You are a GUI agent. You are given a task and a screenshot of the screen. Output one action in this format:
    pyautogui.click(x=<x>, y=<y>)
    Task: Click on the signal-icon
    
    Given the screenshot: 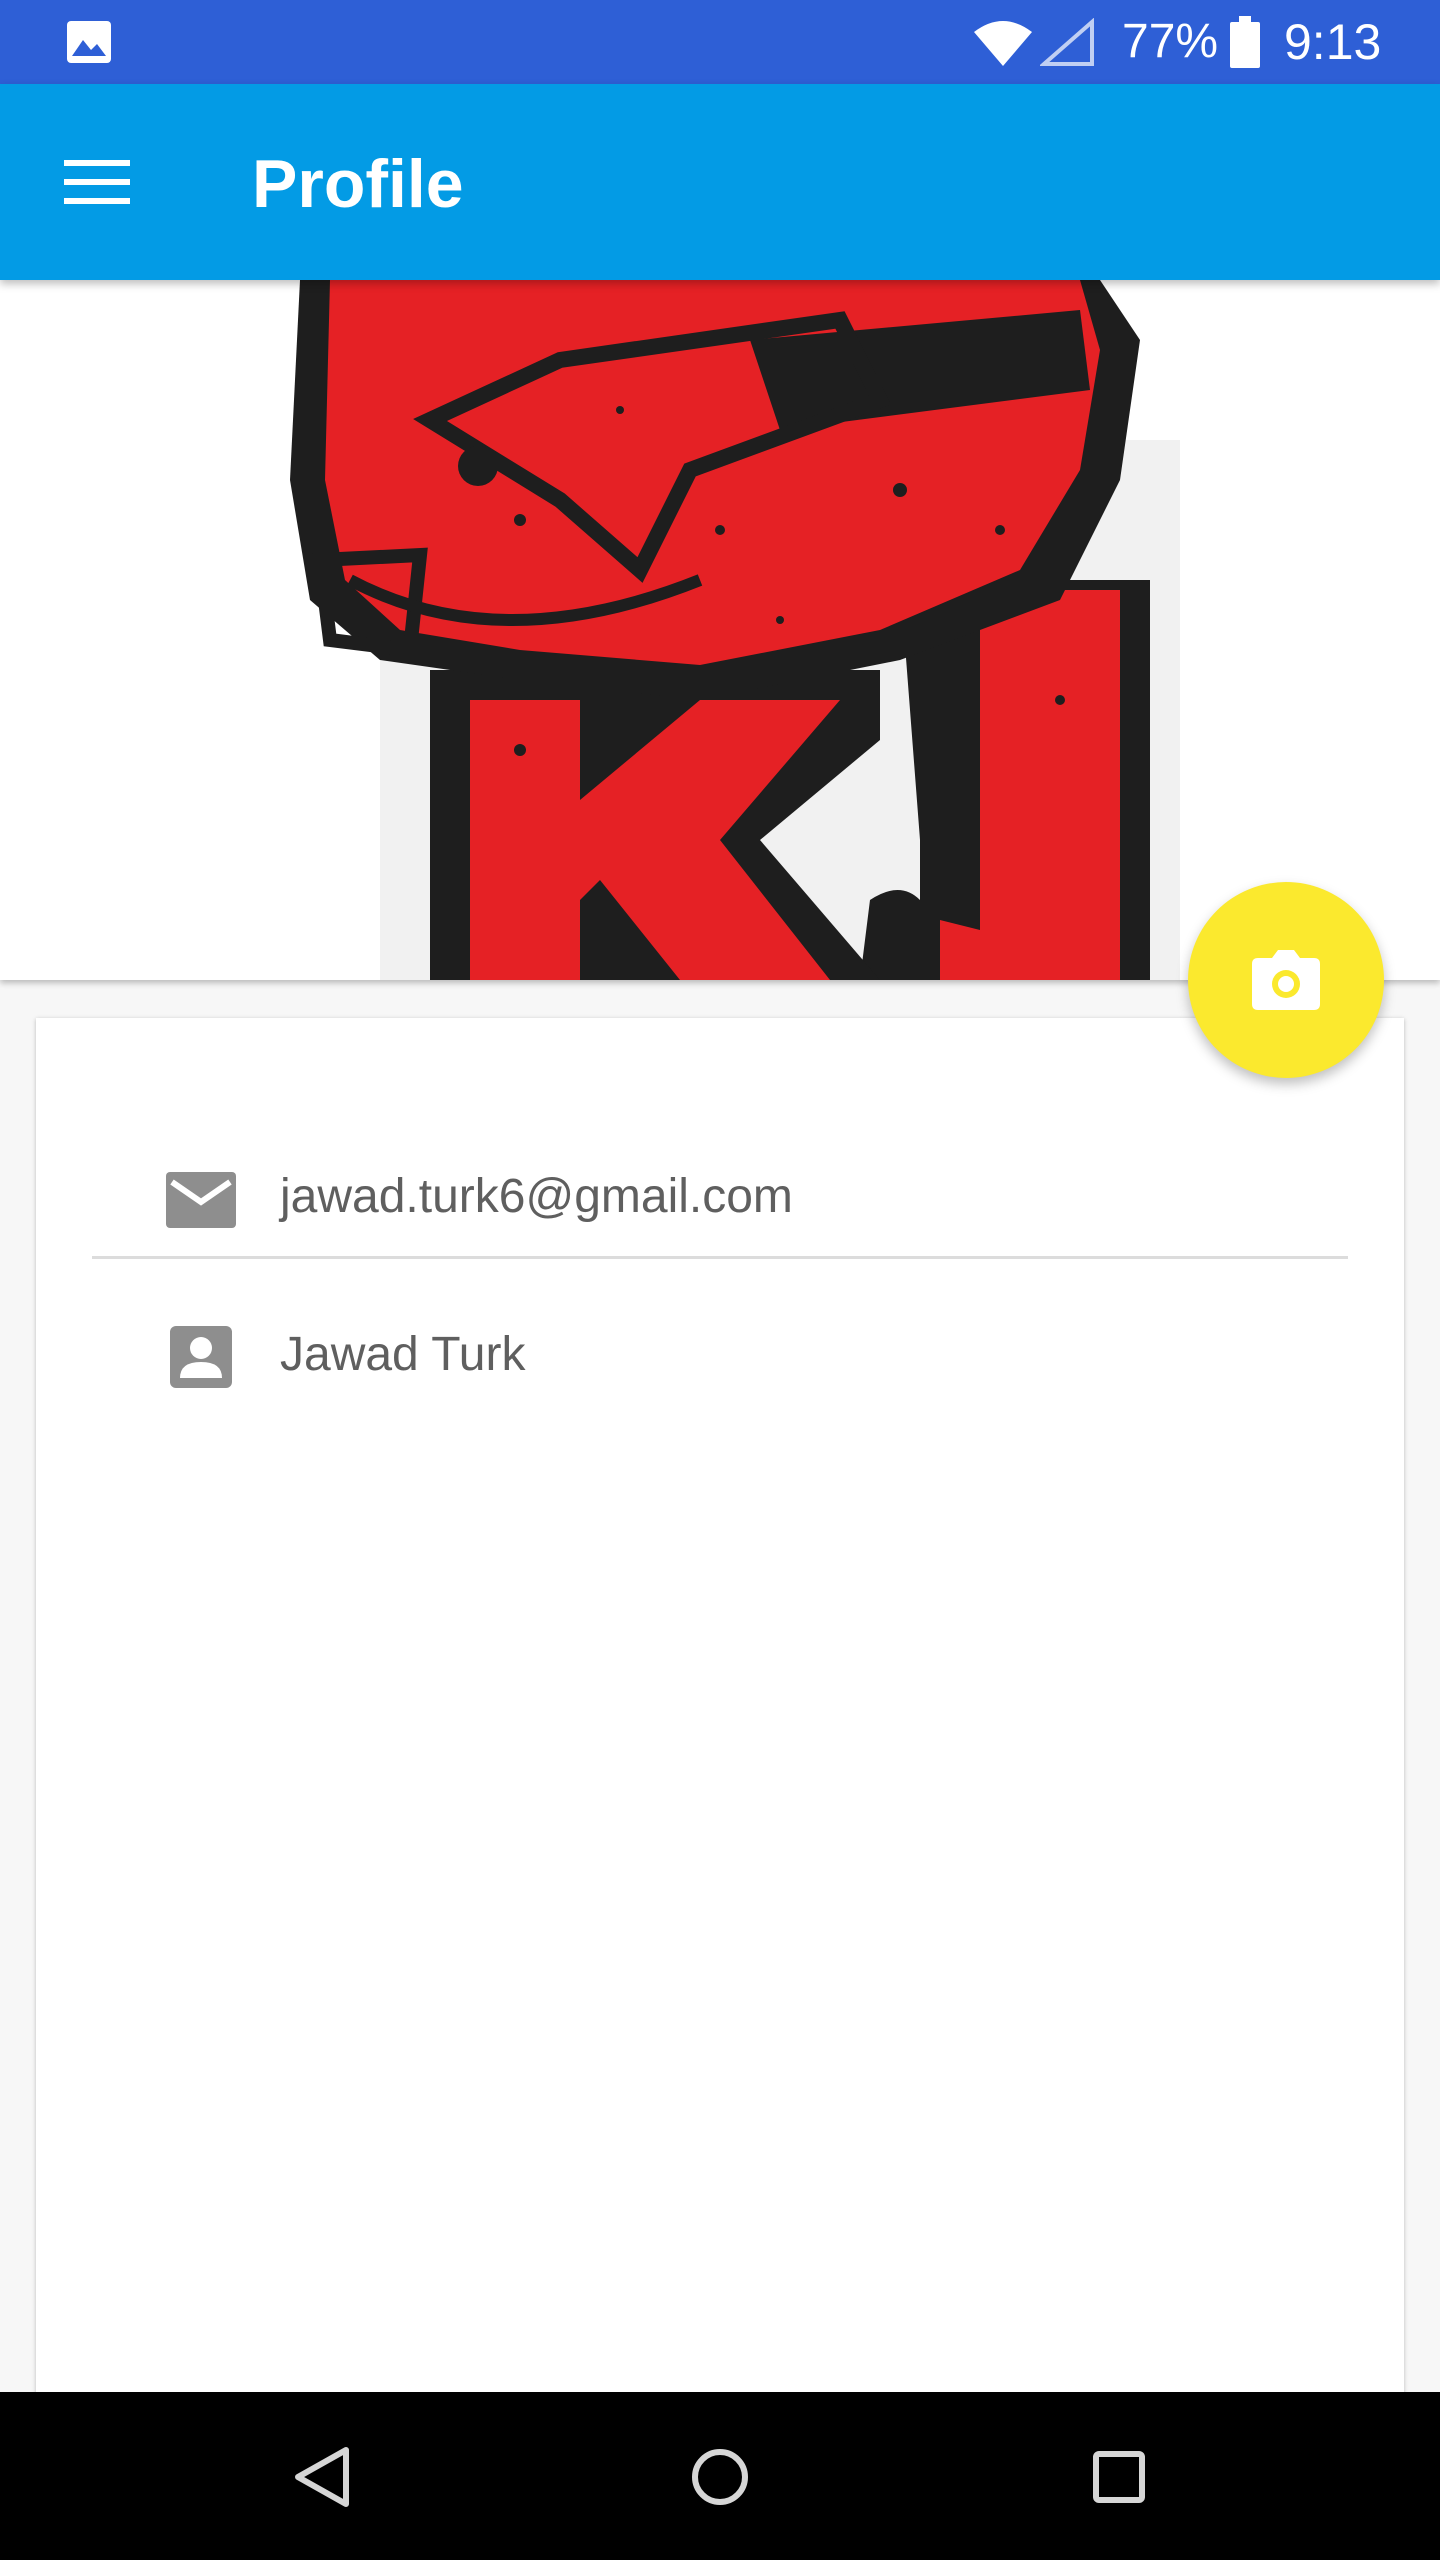 What is the action you would take?
    pyautogui.click(x=1067, y=42)
    